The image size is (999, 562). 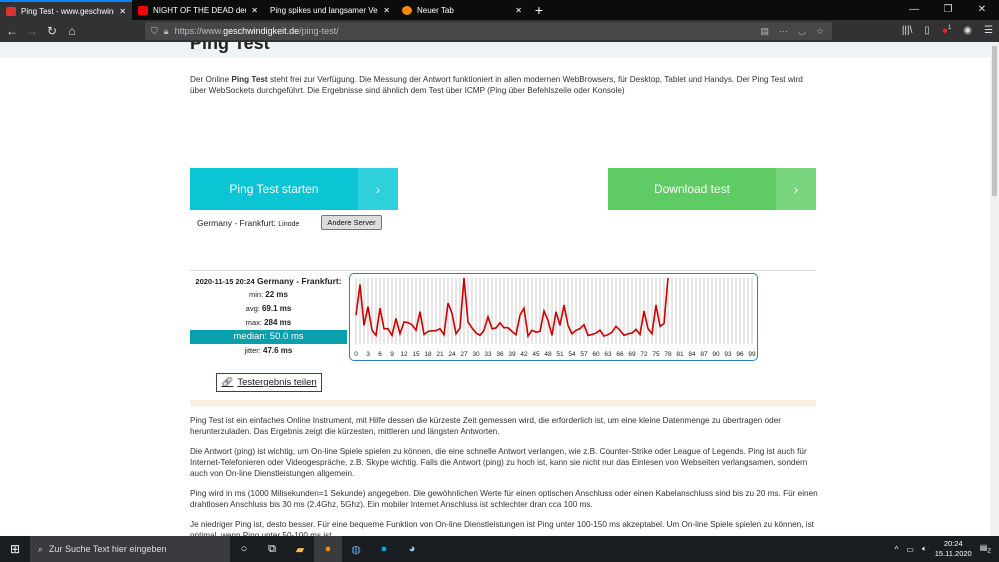 What do you see at coordinates (539, 10) in the screenshot?
I see `new-tab-button: +` at bounding box center [539, 10].